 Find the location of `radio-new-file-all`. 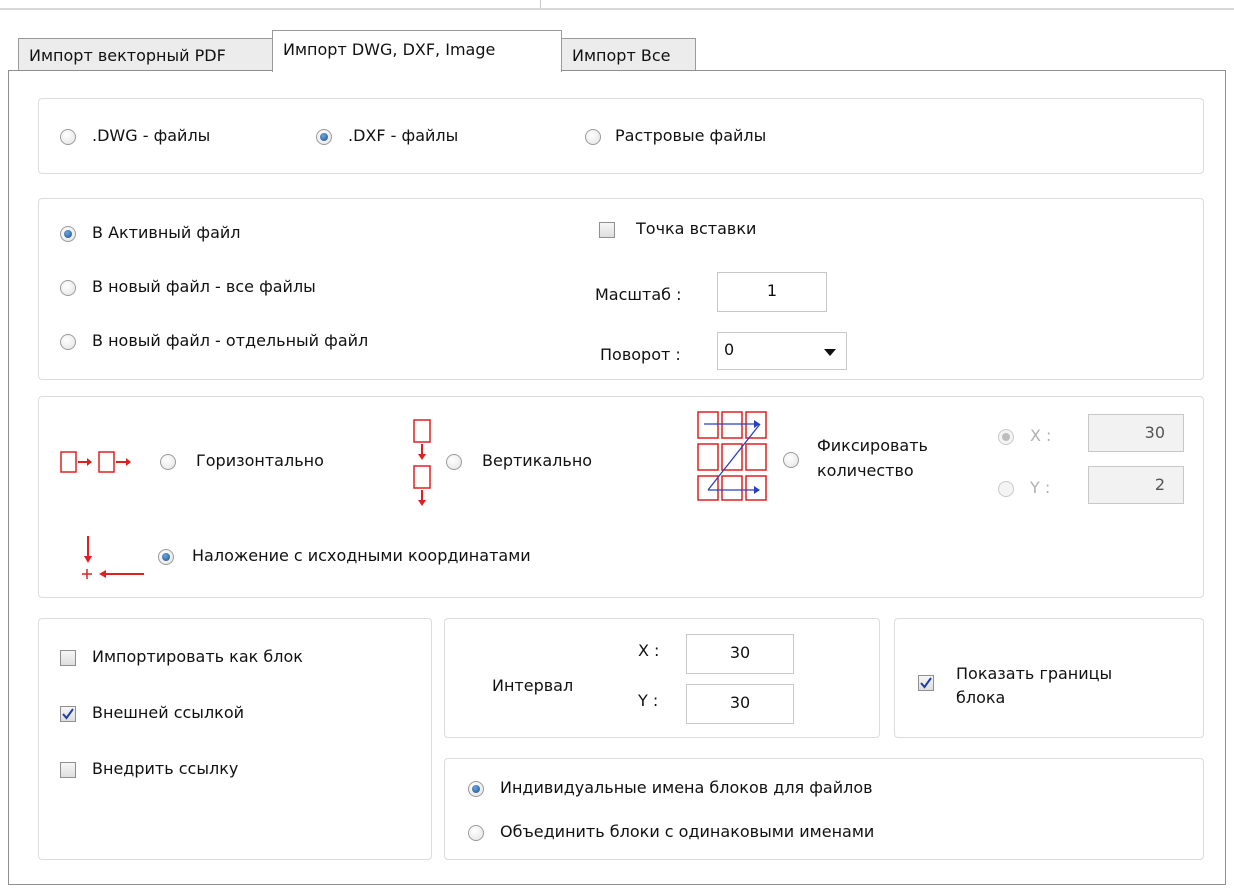

radio-new-file-all is located at coordinates (68, 288).